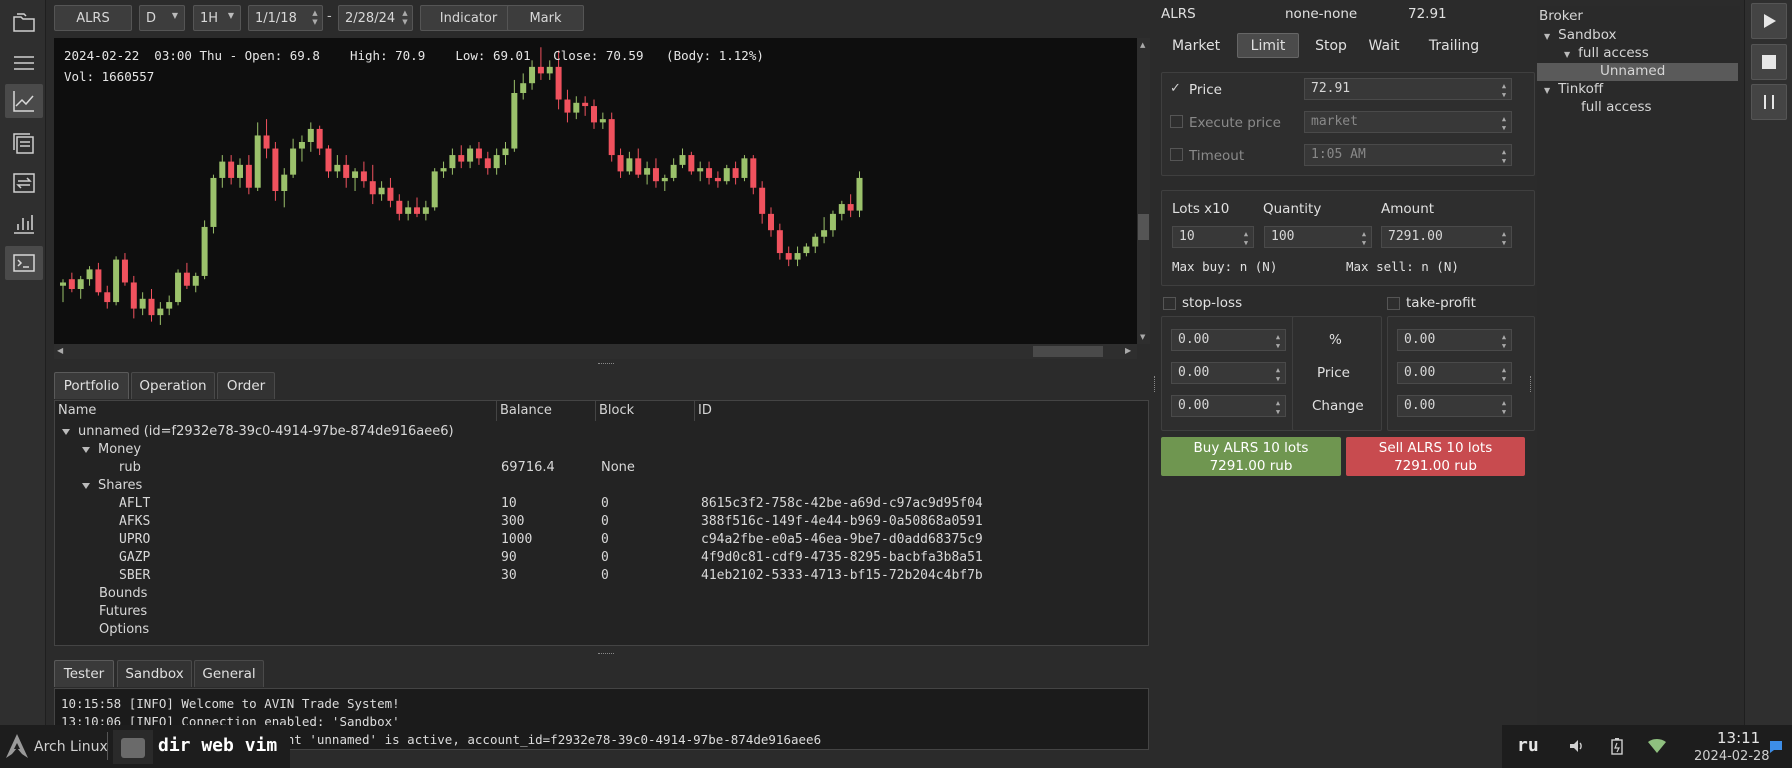 The height and width of the screenshot is (768, 1792). What do you see at coordinates (1776, 749) in the screenshot?
I see `notification-icon` at bounding box center [1776, 749].